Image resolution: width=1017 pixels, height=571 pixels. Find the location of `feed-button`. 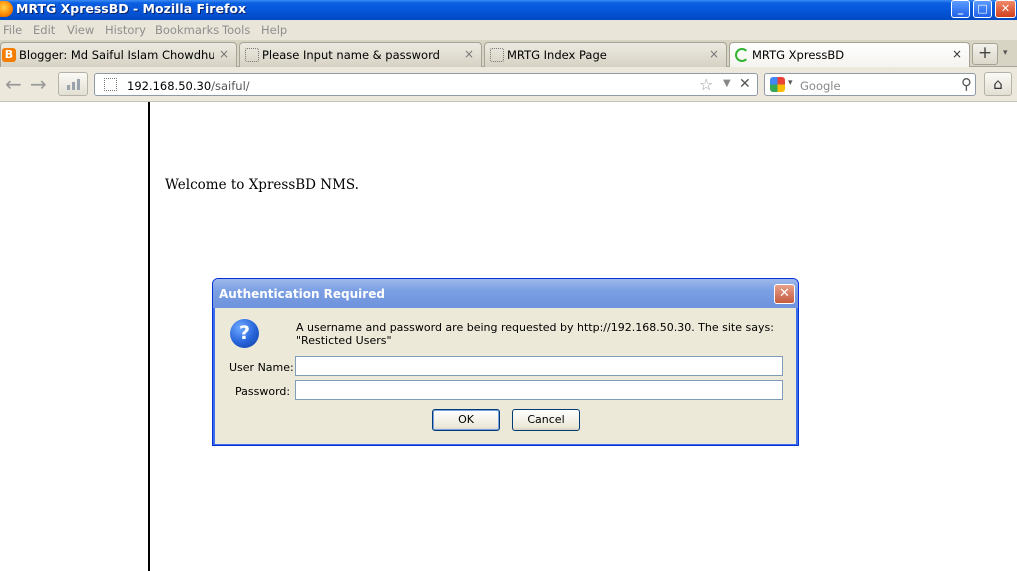

feed-button is located at coordinates (73, 84).